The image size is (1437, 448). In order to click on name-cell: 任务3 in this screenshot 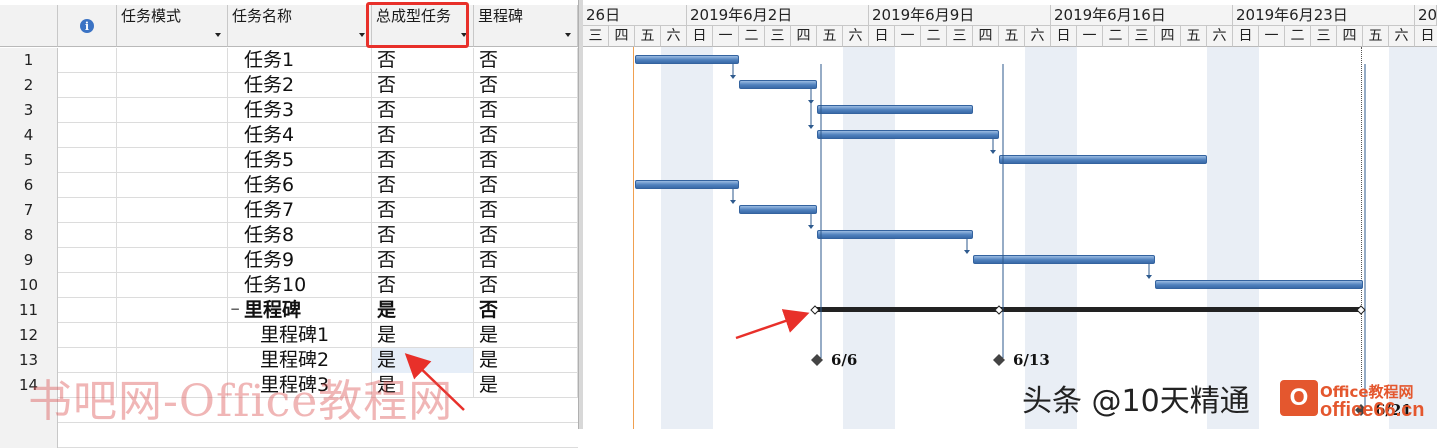, I will do `click(300, 110)`.